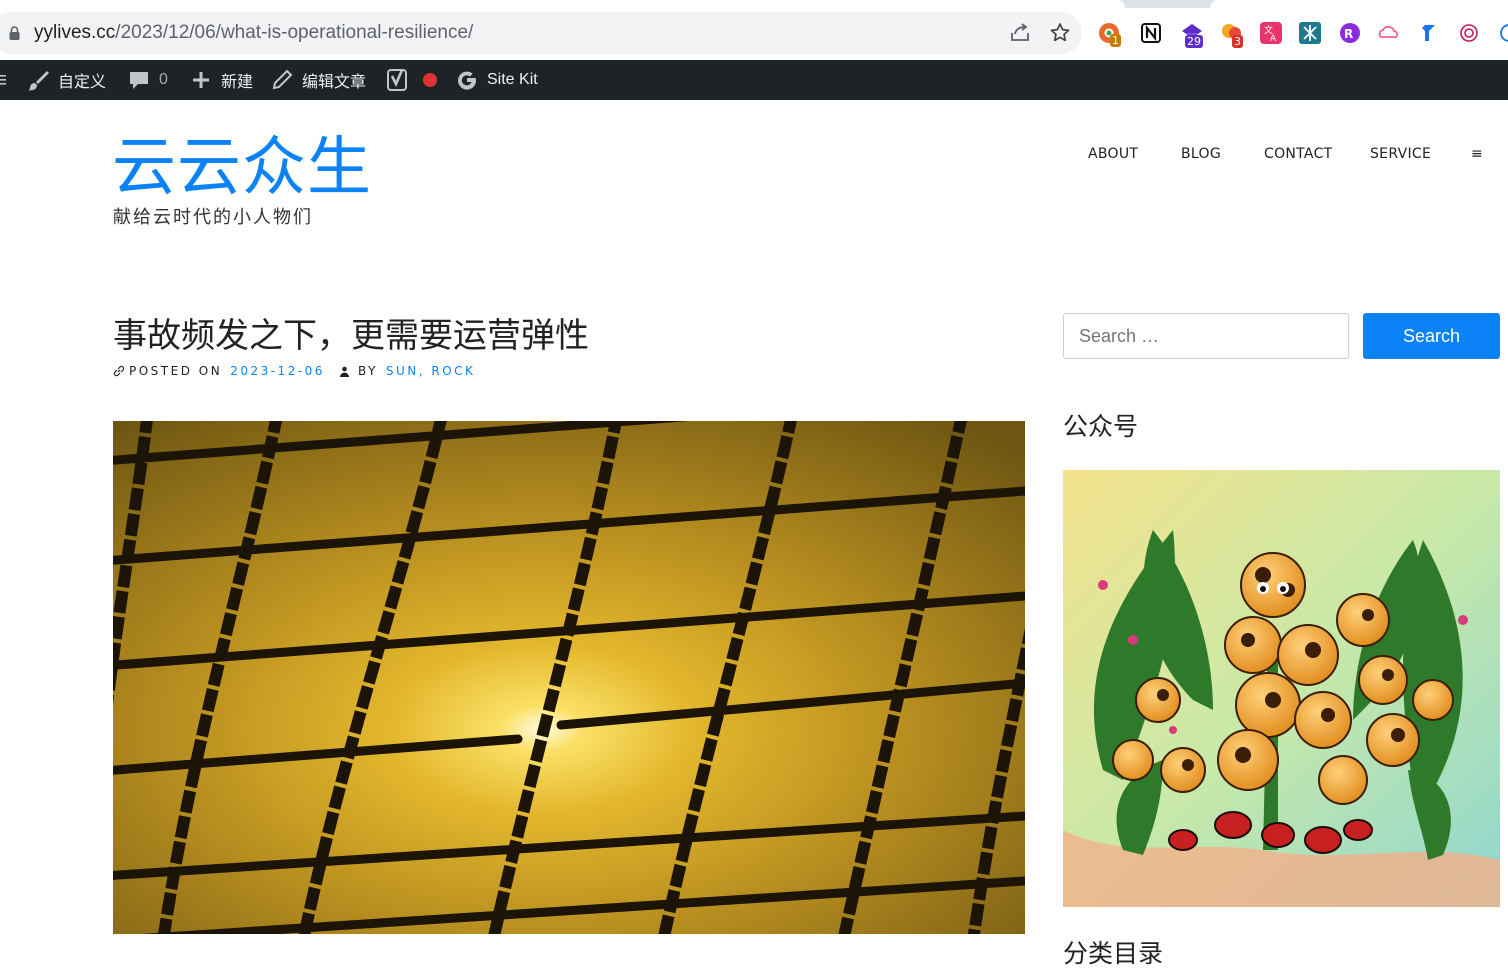 The image size is (1508, 970). I want to click on site-kit-button: Site Kit, so click(497, 80).